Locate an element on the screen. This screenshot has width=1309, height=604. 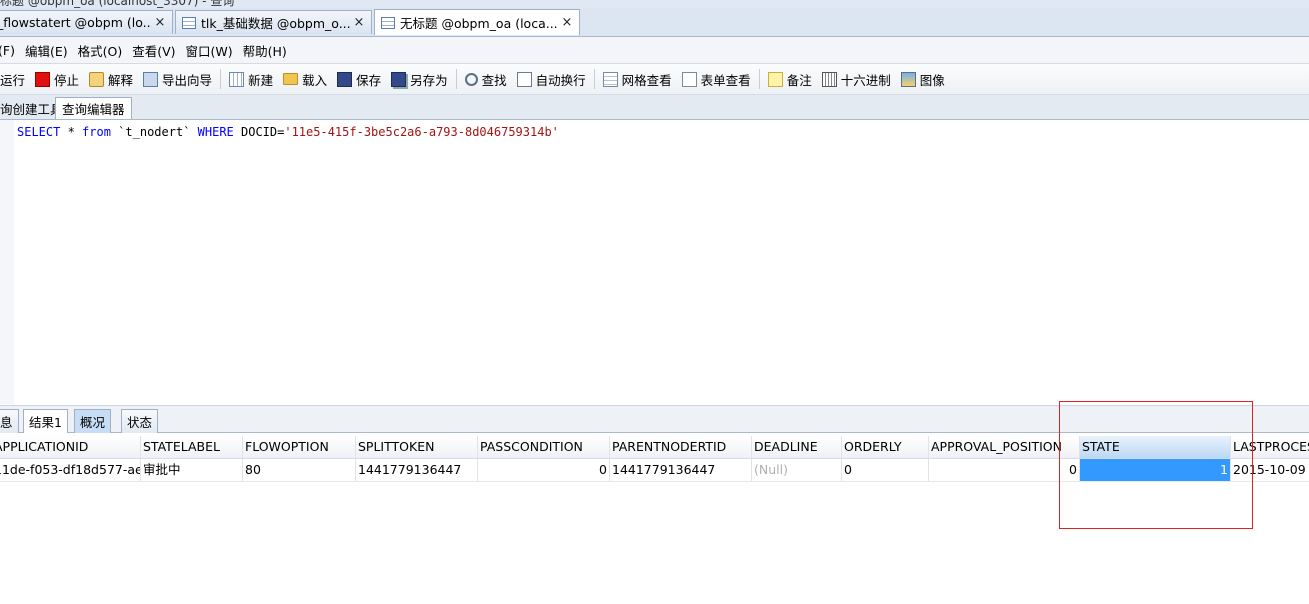
table-icon is located at coordinates (189, 22).